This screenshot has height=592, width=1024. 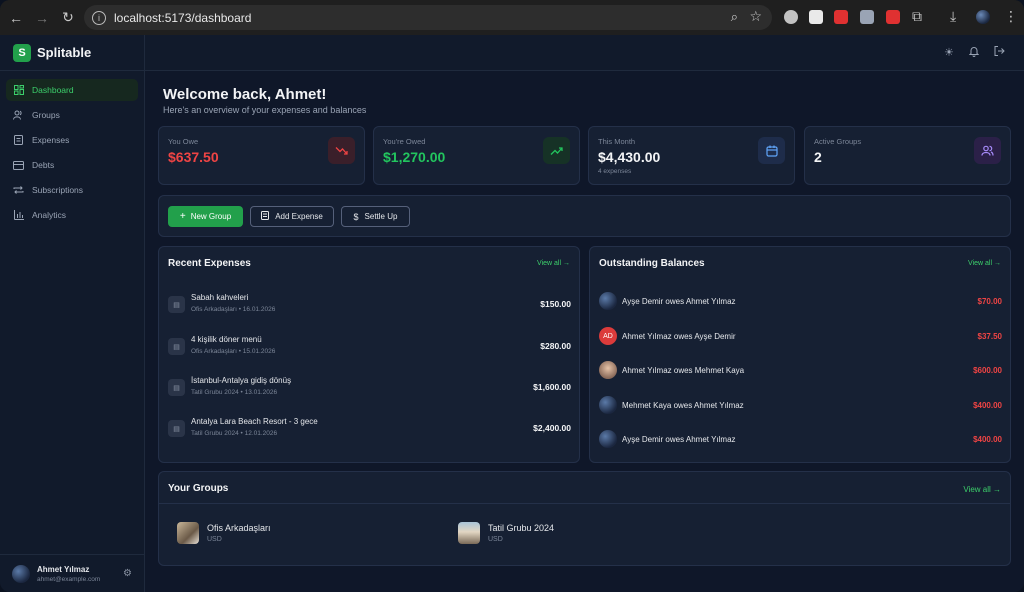 I want to click on stat-value: $4,430.00, so click(x=629, y=157).